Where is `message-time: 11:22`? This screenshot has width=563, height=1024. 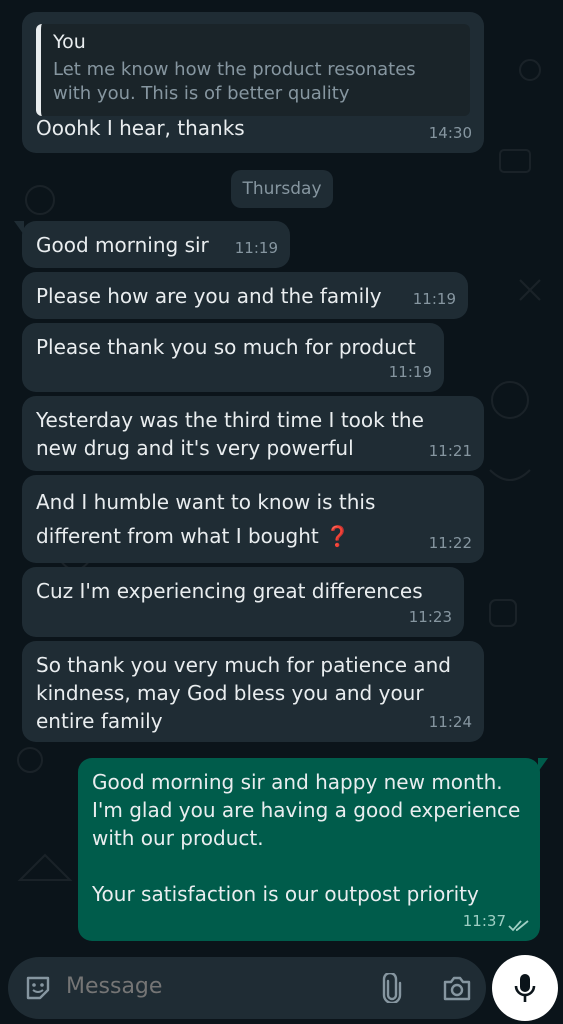
message-time: 11:22 is located at coordinates (450, 543).